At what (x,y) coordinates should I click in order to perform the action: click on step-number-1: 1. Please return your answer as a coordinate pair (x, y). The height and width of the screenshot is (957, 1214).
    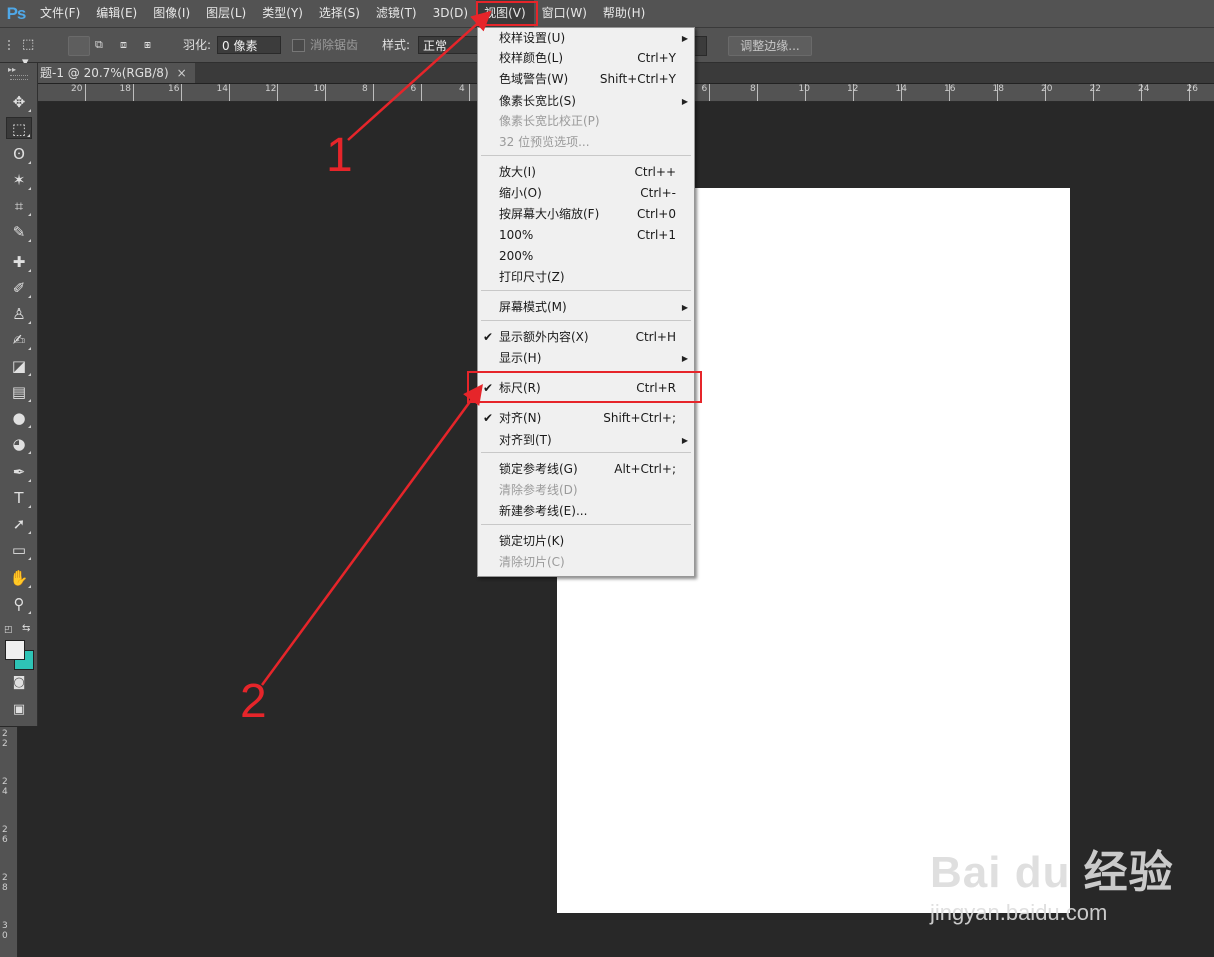
    Looking at the image, I should click on (339, 155).